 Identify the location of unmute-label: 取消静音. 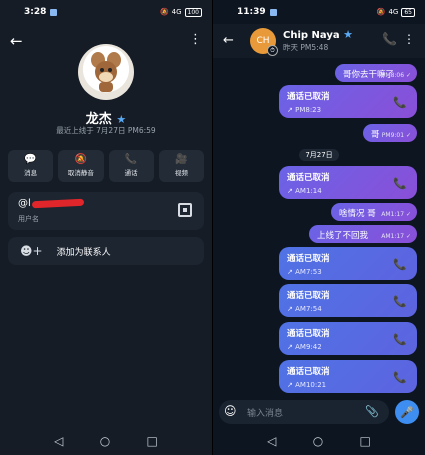
(80, 173).